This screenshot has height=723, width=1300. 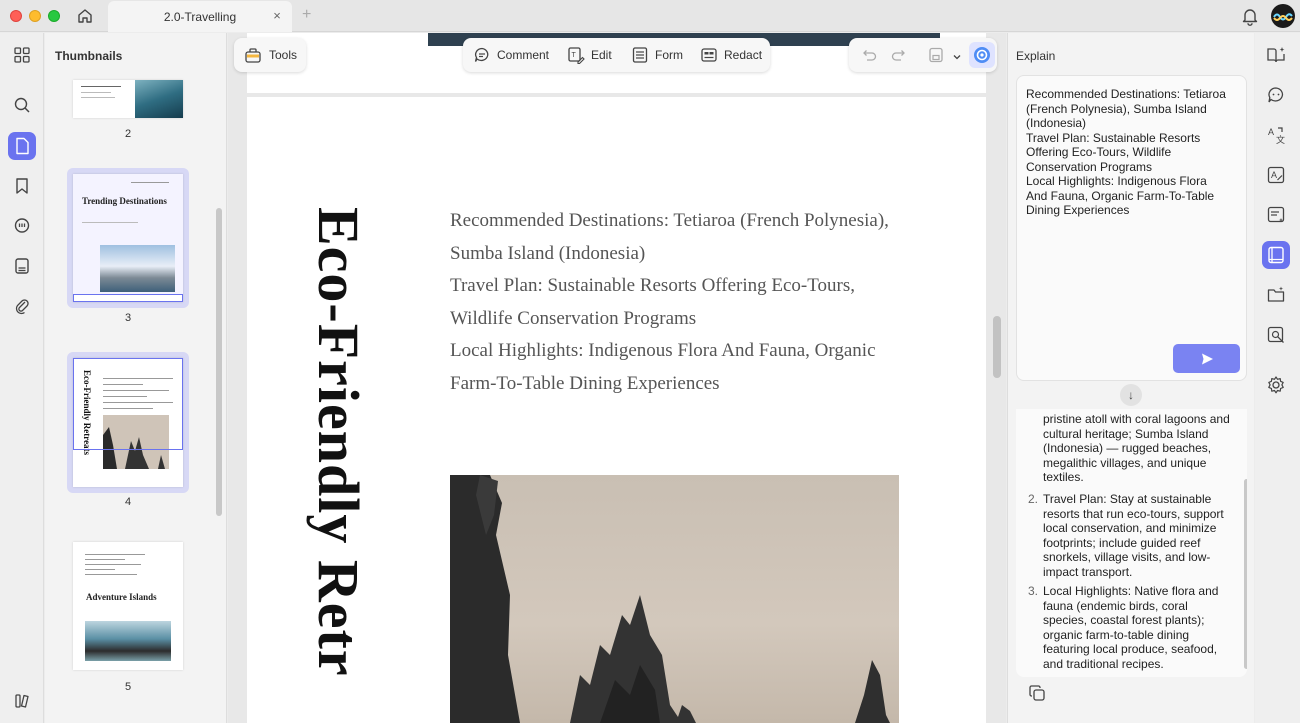 What do you see at coordinates (128, 238) in the screenshot?
I see `thumbnail-page-3: Trending Destinations` at bounding box center [128, 238].